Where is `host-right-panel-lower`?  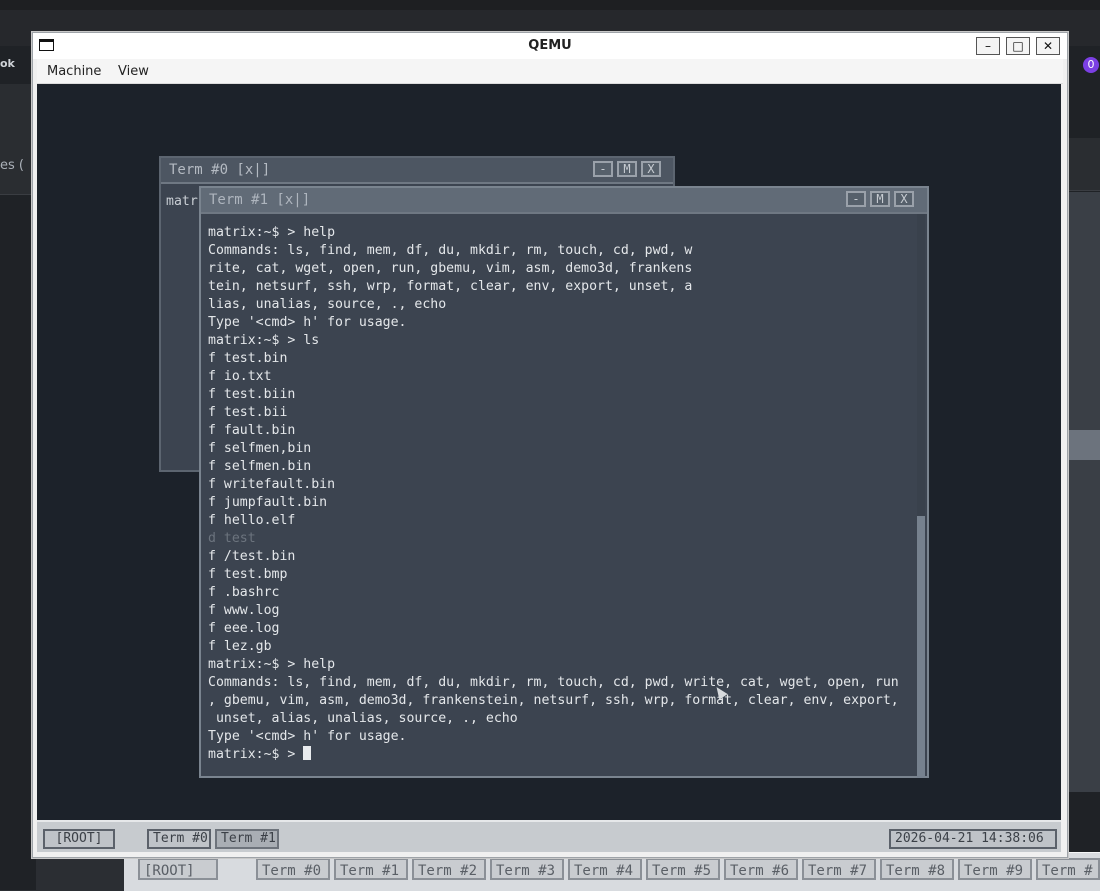
host-right-panel-lower is located at coordinates (1084, 492).